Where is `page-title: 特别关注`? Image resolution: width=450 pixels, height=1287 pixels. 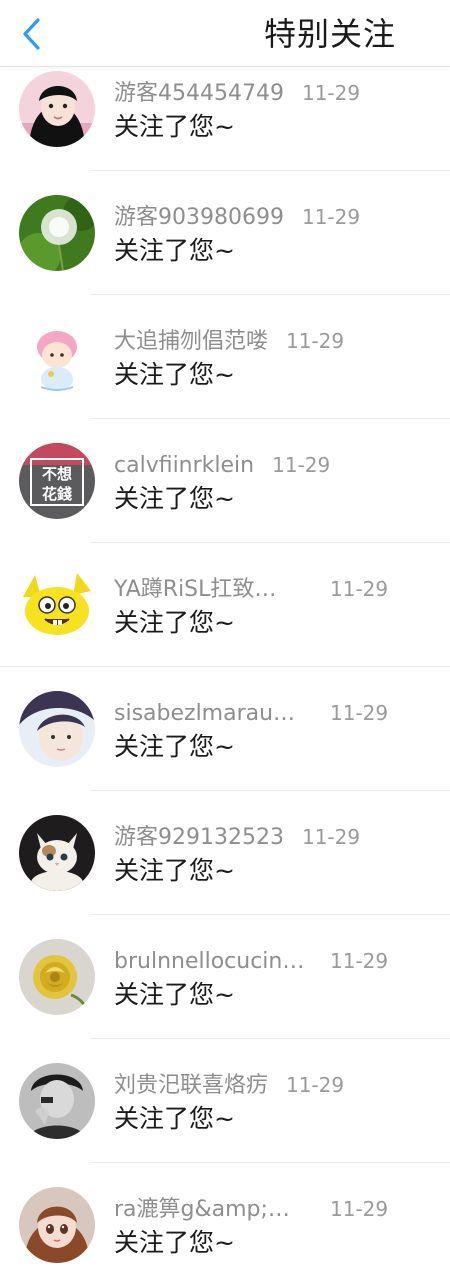
page-title: 特别关注 is located at coordinates (329, 34).